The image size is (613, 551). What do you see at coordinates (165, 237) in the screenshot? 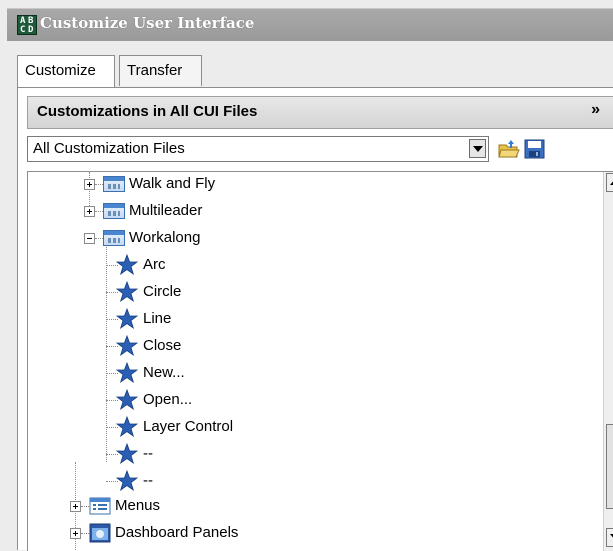
I see `tree-node-label: Workalong` at bounding box center [165, 237].